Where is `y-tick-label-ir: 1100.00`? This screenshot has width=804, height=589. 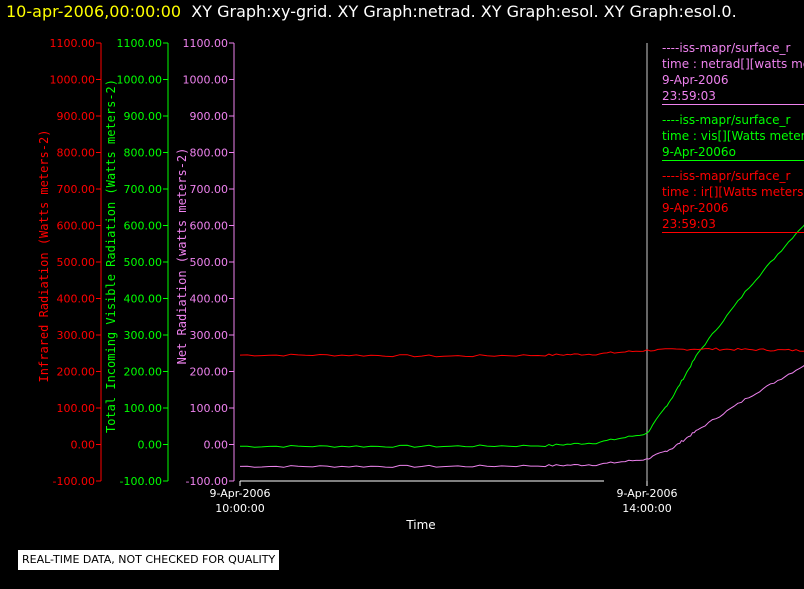 y-tick-label-ir: 1100.00 is located at coordinates (73, 43).